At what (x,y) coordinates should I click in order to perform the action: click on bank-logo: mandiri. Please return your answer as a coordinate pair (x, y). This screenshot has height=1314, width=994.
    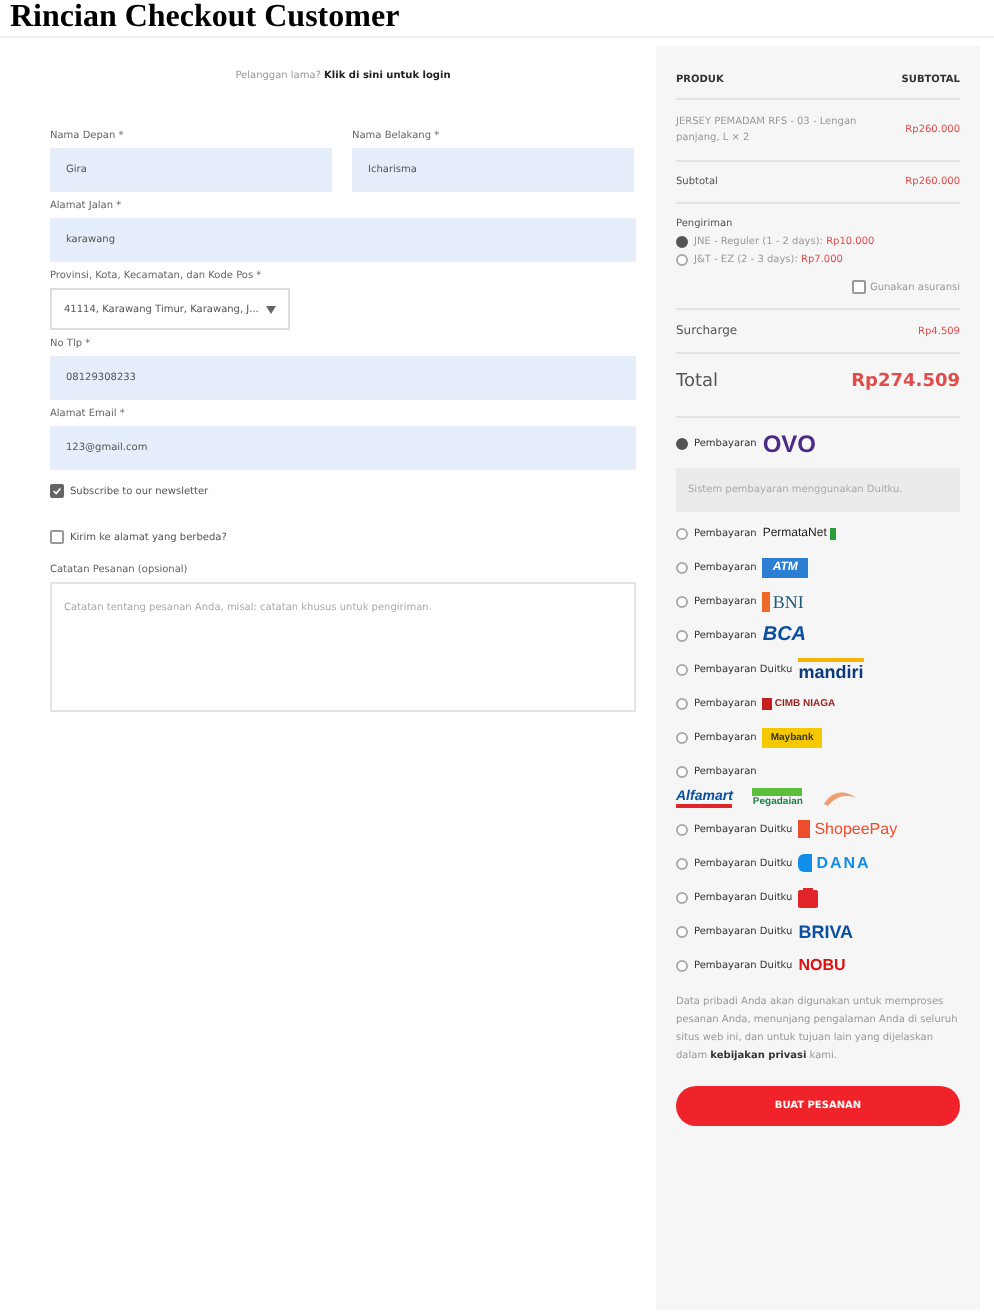
    Looking at the image, I should click on (831, 669).